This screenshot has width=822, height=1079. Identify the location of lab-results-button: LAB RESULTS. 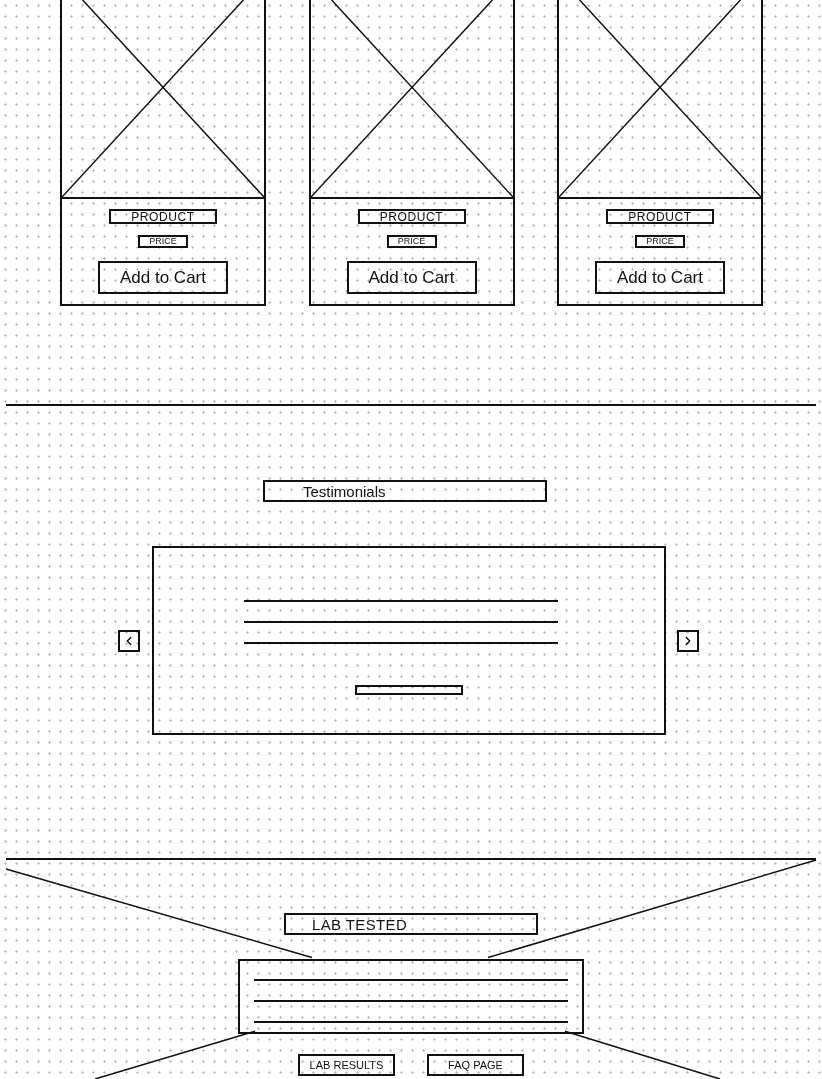
(346, 1065).